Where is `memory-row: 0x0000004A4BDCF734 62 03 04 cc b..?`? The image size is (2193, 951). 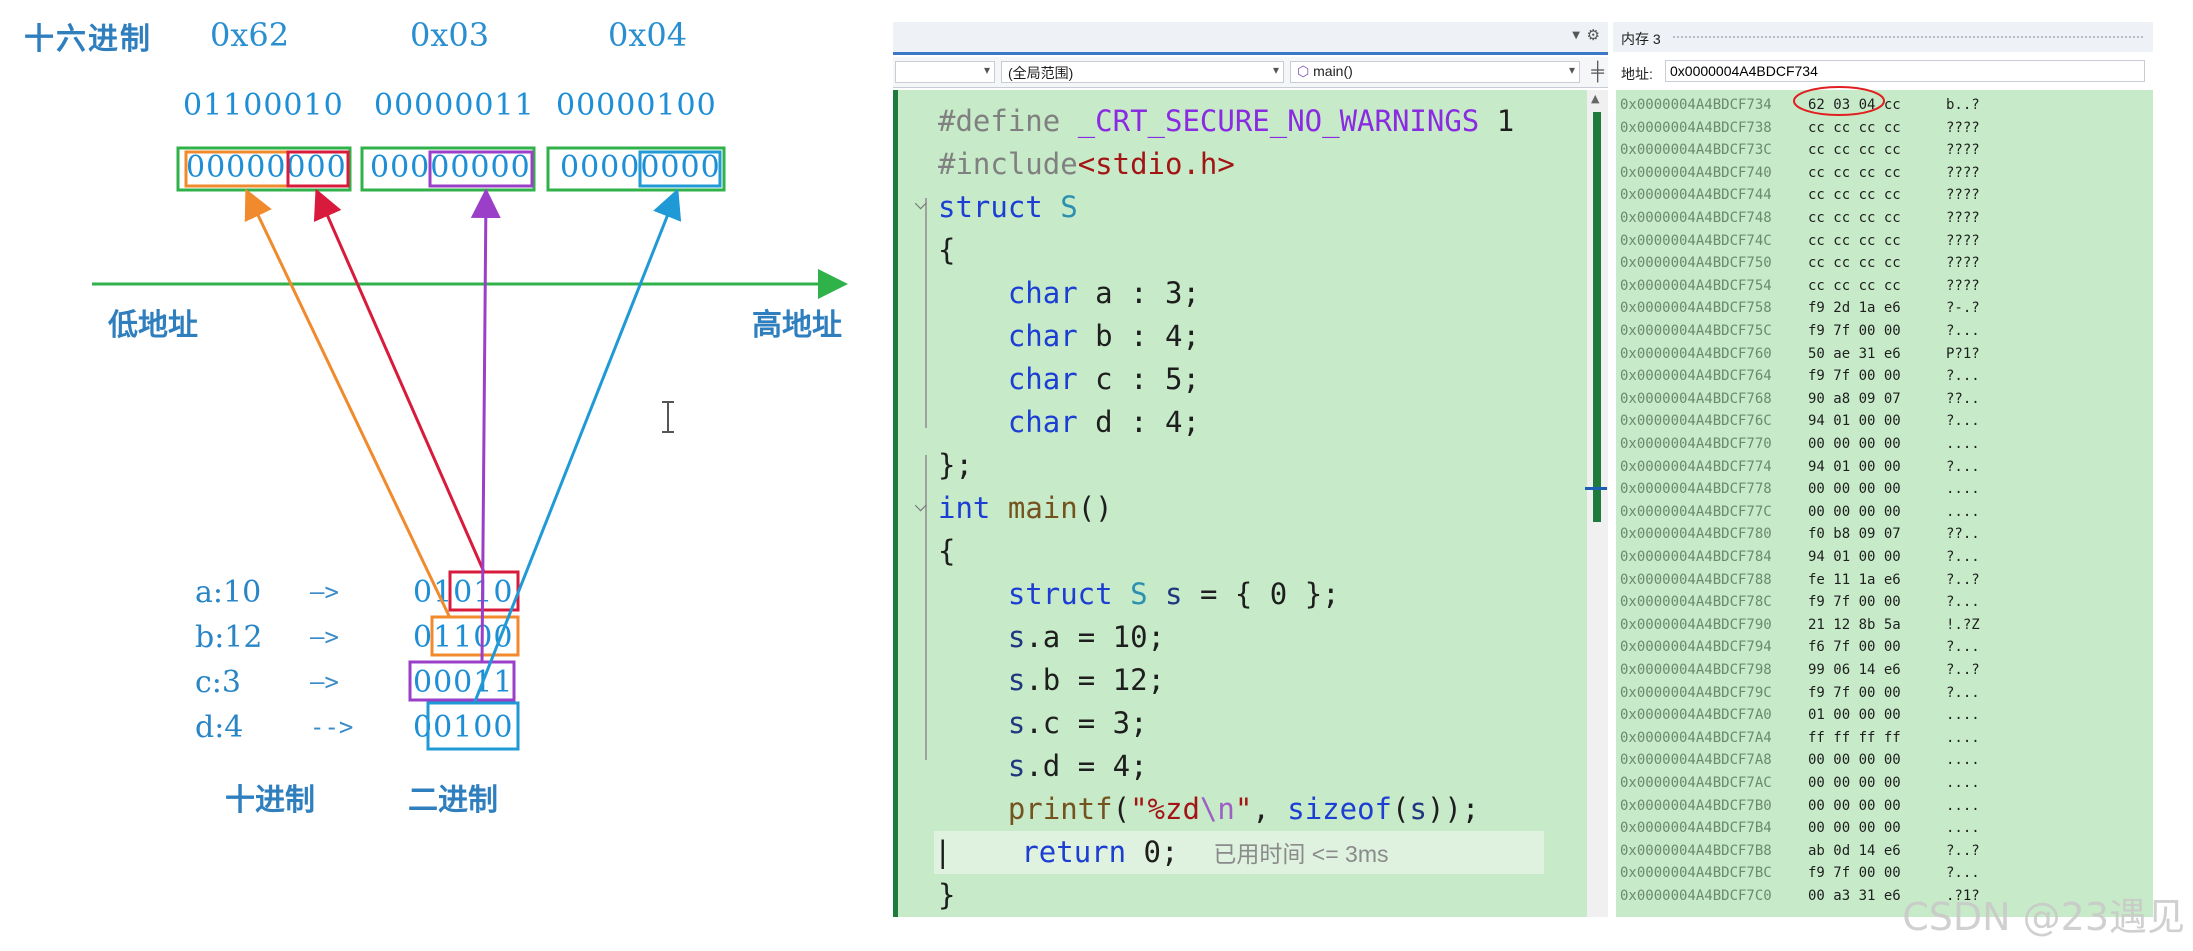
memory-row: 0x0000004A4BDCF734 62 03 04 cc b..? is located at coordinates (1800, 105).